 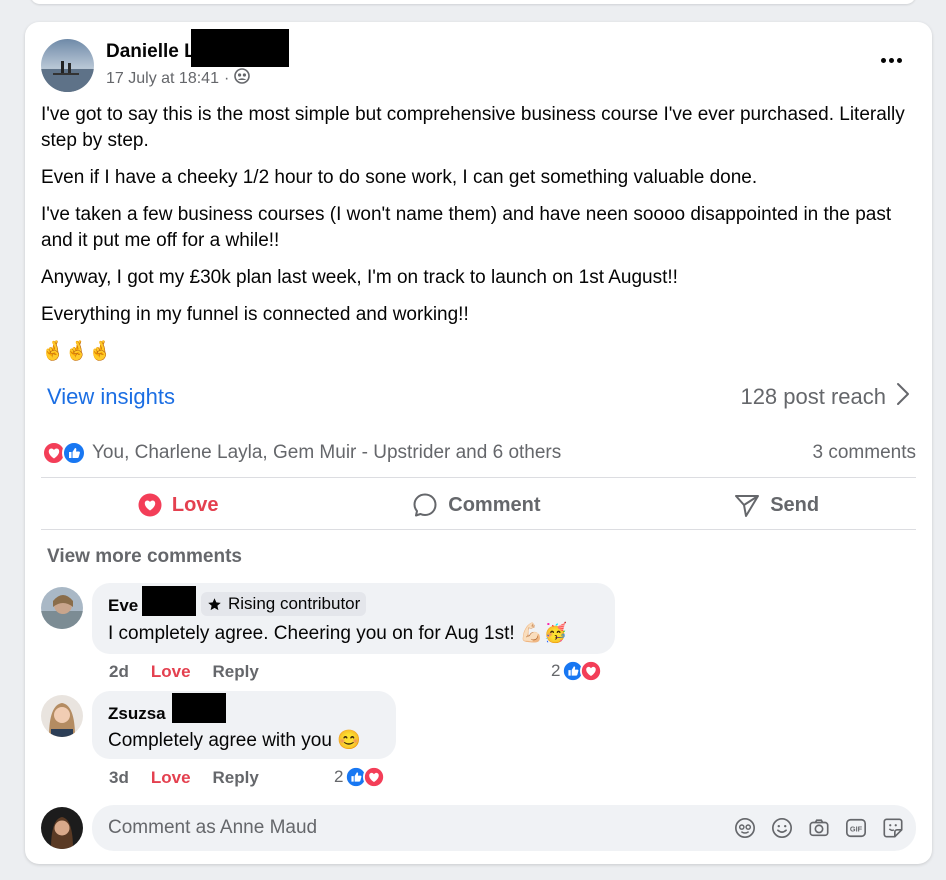 I want to click on send-button-label: Send, so click(x=795, y=504).